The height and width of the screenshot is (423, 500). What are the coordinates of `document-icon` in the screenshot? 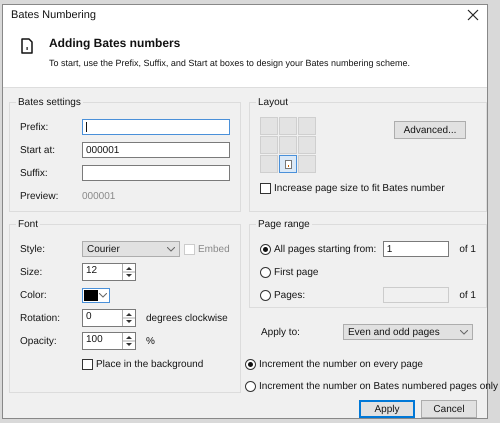 It's located at (27, 46).